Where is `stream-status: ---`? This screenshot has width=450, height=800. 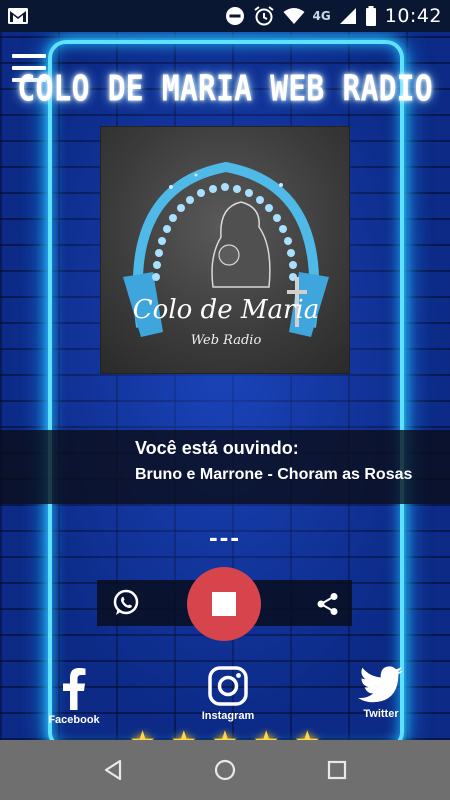
stream-status: --- is located at coordinates (225, 537).